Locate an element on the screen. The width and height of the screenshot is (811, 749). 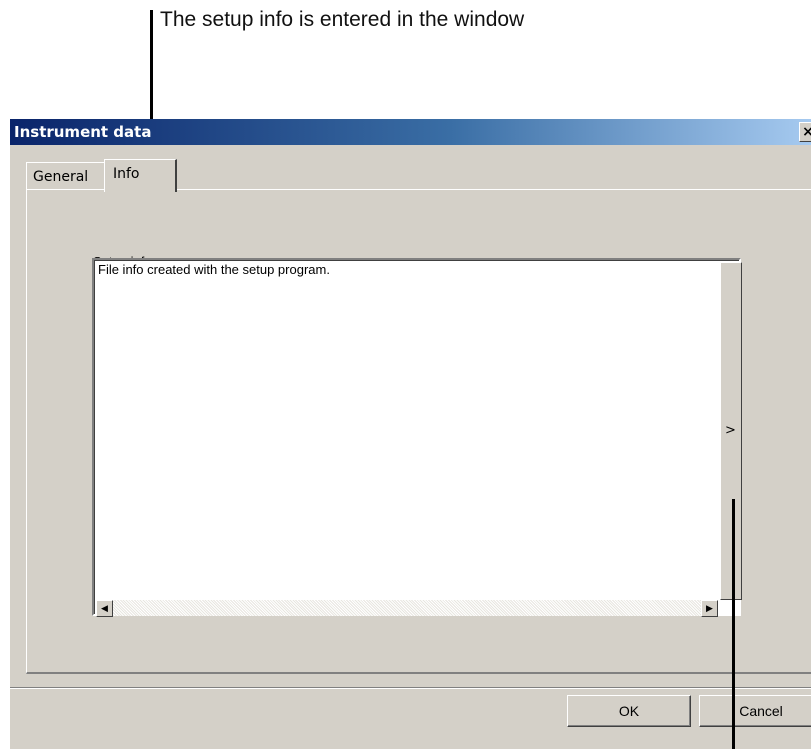
scroll-right-button: ▶ is located at coordinates (709, 608).